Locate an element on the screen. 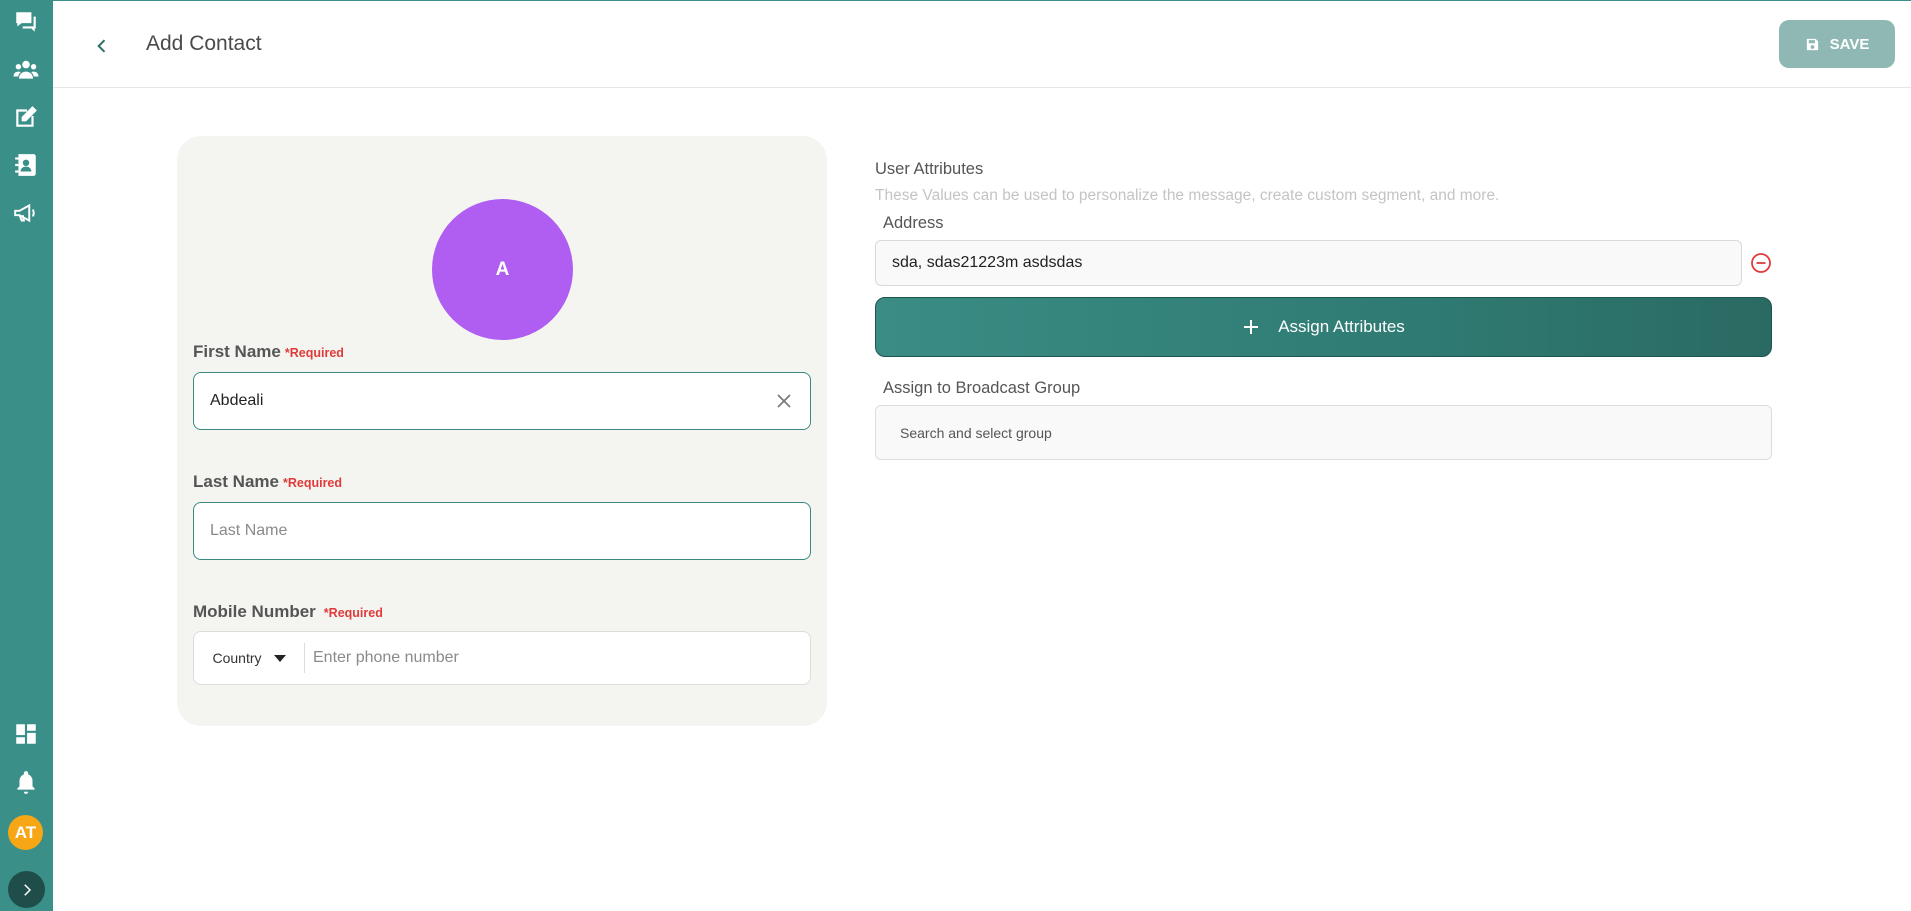  last-name-placeholder: Last Name is located at coordinates (249, 530).